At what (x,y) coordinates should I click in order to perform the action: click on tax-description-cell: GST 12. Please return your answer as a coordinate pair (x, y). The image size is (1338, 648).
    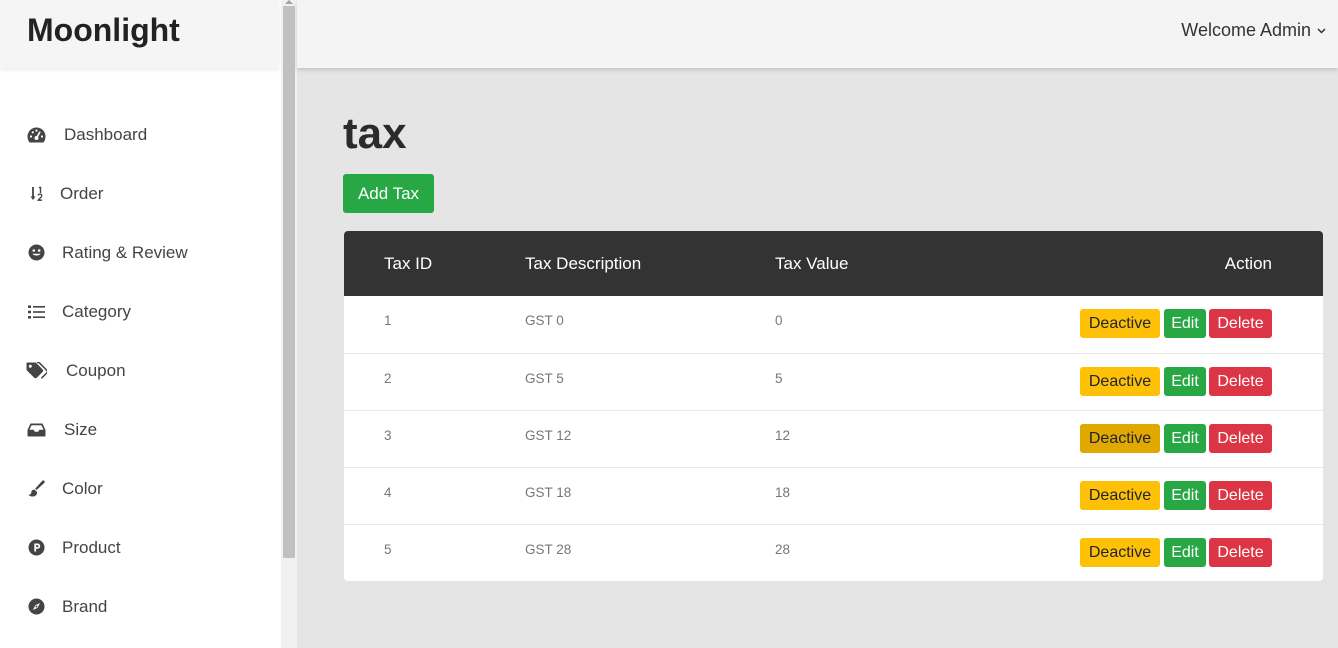
    Looking at the image, I should click on (548, 435).